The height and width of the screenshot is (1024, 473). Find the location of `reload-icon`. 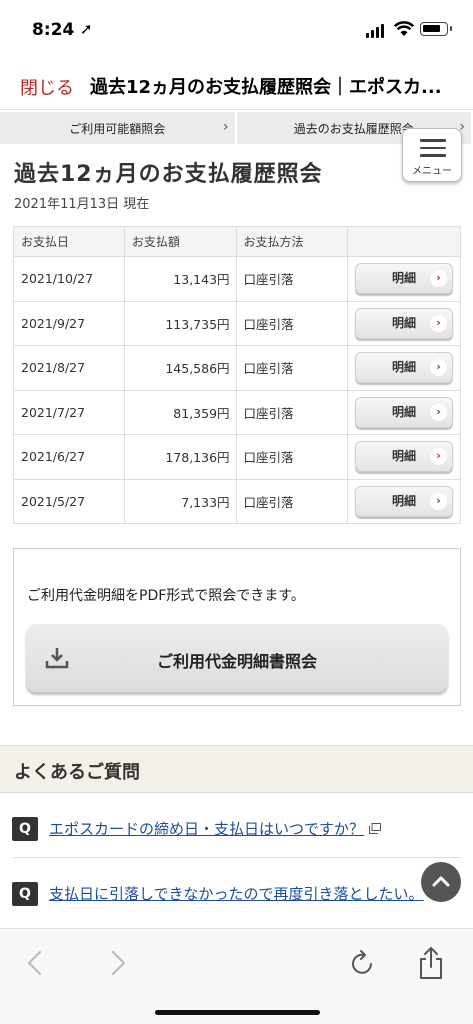

reload-icon is located at coordinates (362, 963).